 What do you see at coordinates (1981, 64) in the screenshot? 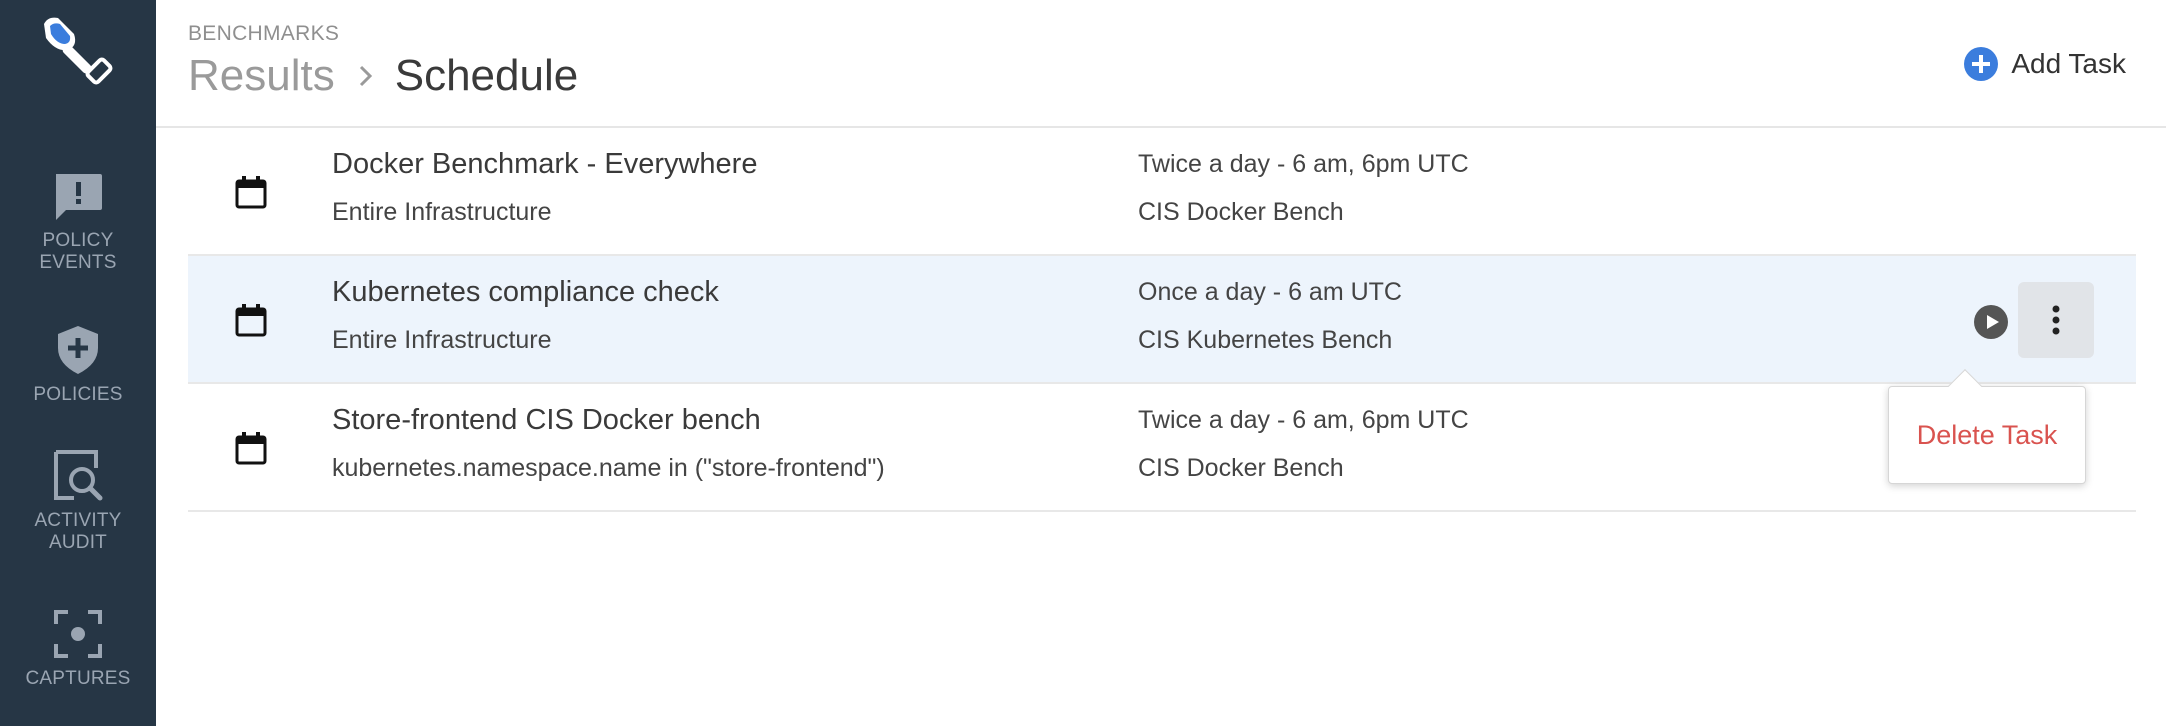
I see `plus-circle-icon` at bounding box center [1981, 64].